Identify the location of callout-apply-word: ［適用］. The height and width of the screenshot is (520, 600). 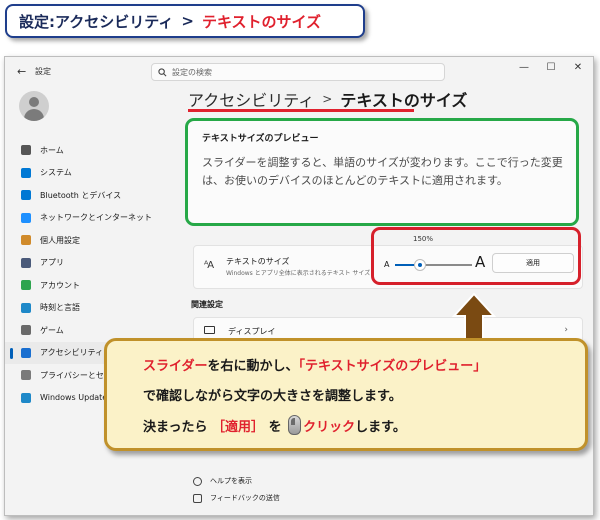
(238, 427).